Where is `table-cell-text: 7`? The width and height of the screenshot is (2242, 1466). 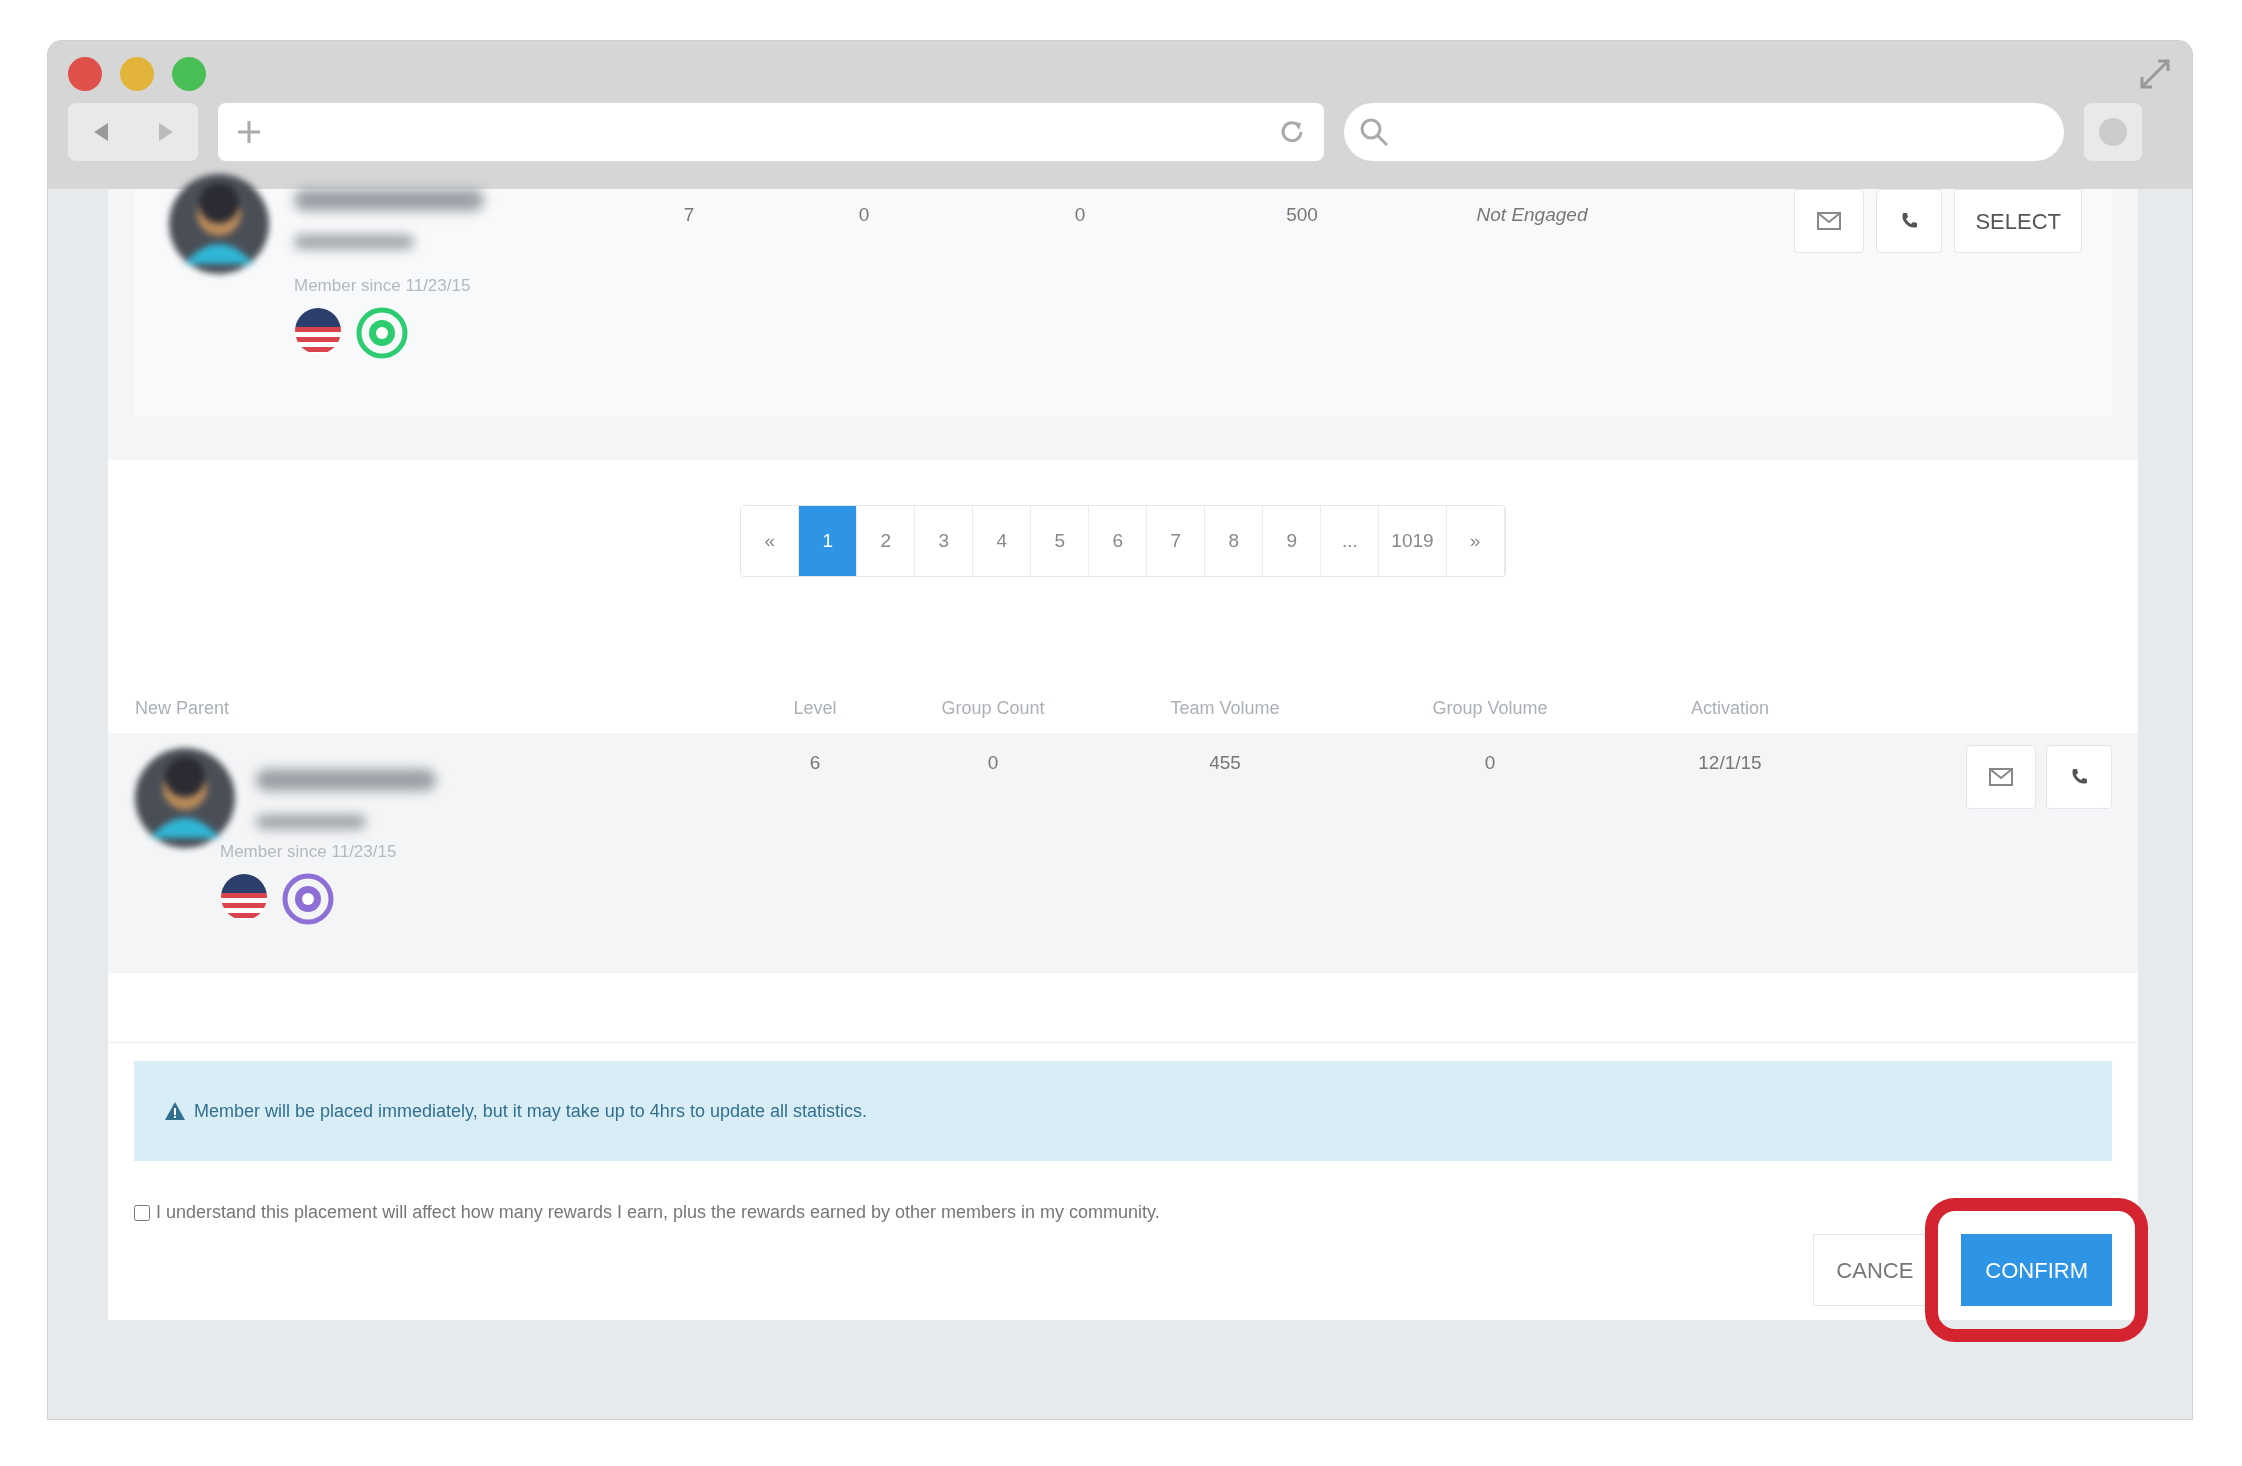 table-cell-text: 7 is located at coordinates (689, 215).